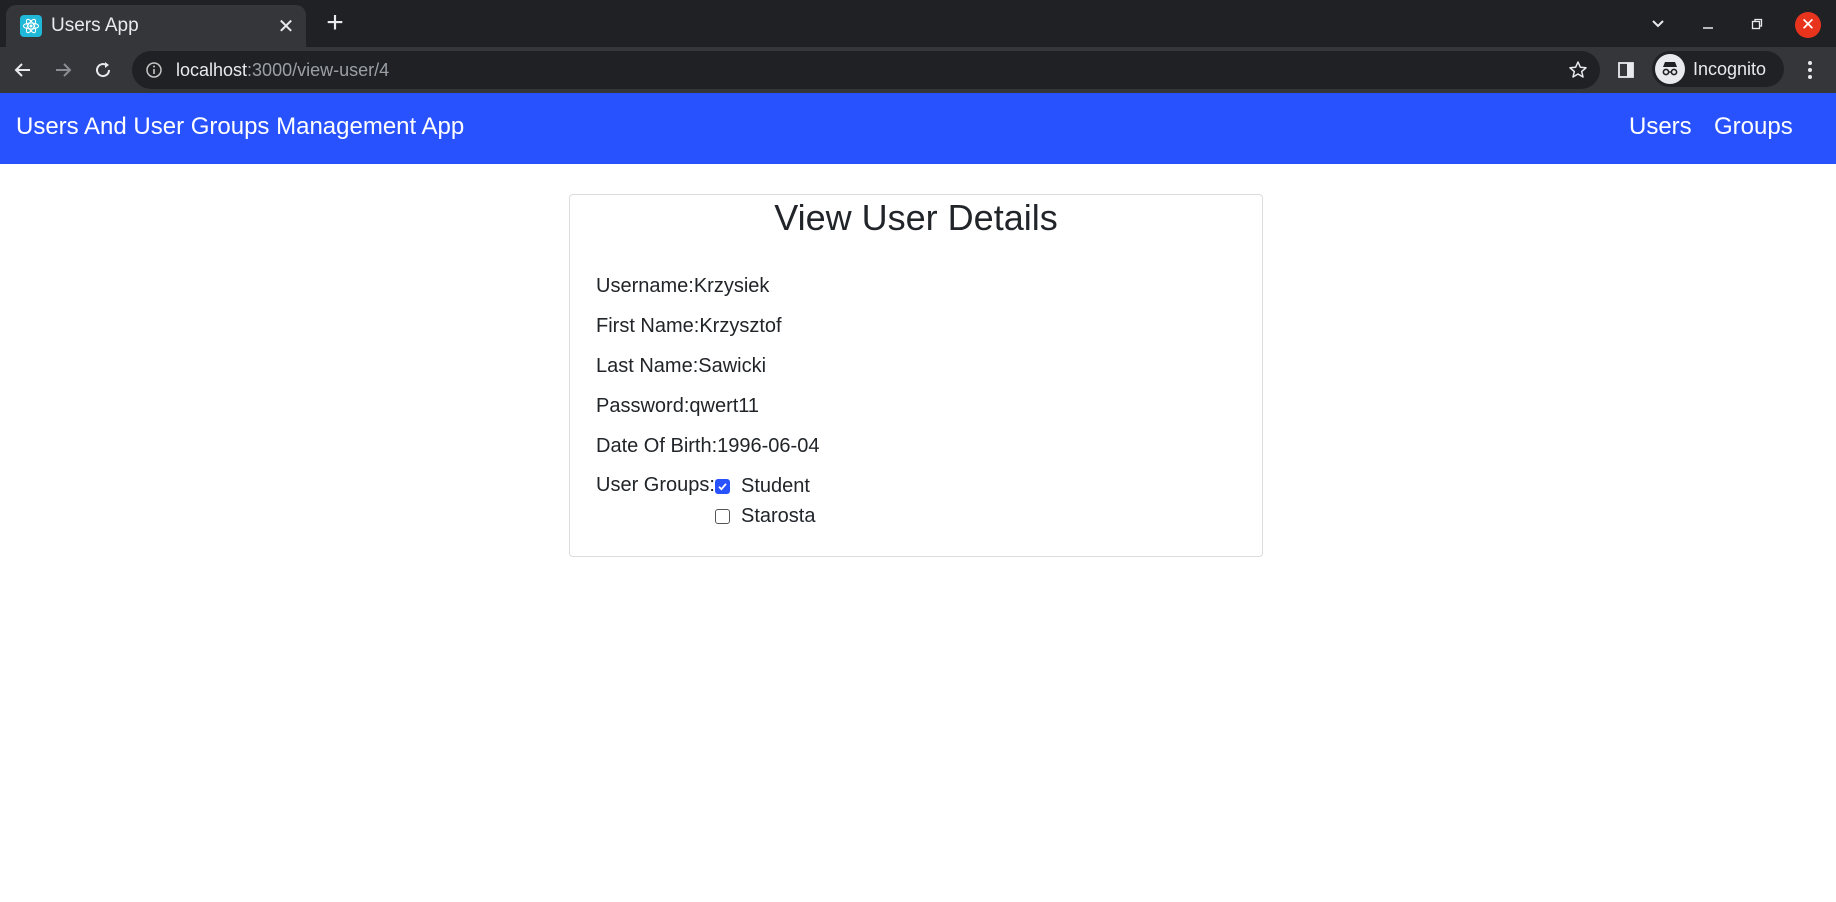 This screenshot has height=902, width=1836. I want to click on address-bar: localhost:3000/view-user/4, so click(866, 70).